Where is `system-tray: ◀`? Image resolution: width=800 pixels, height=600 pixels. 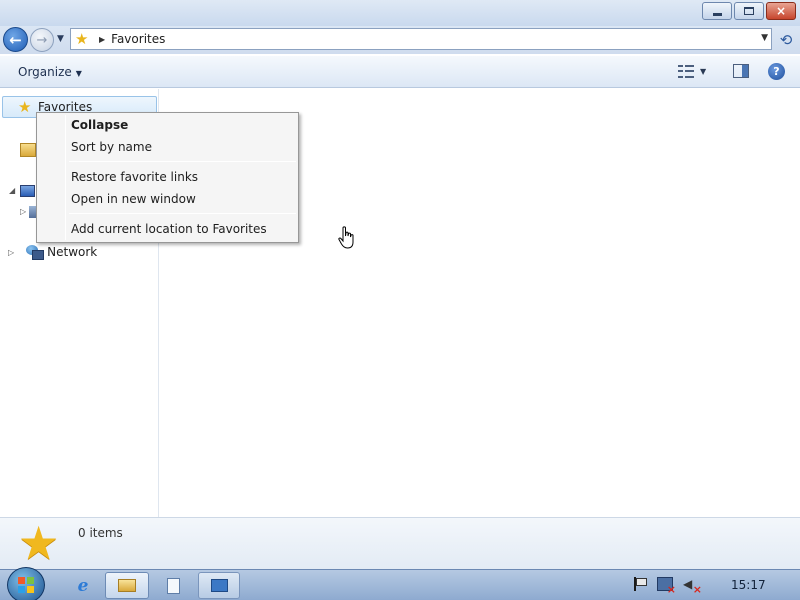
system-tray: ◀ is located at coordinates (667, 586).